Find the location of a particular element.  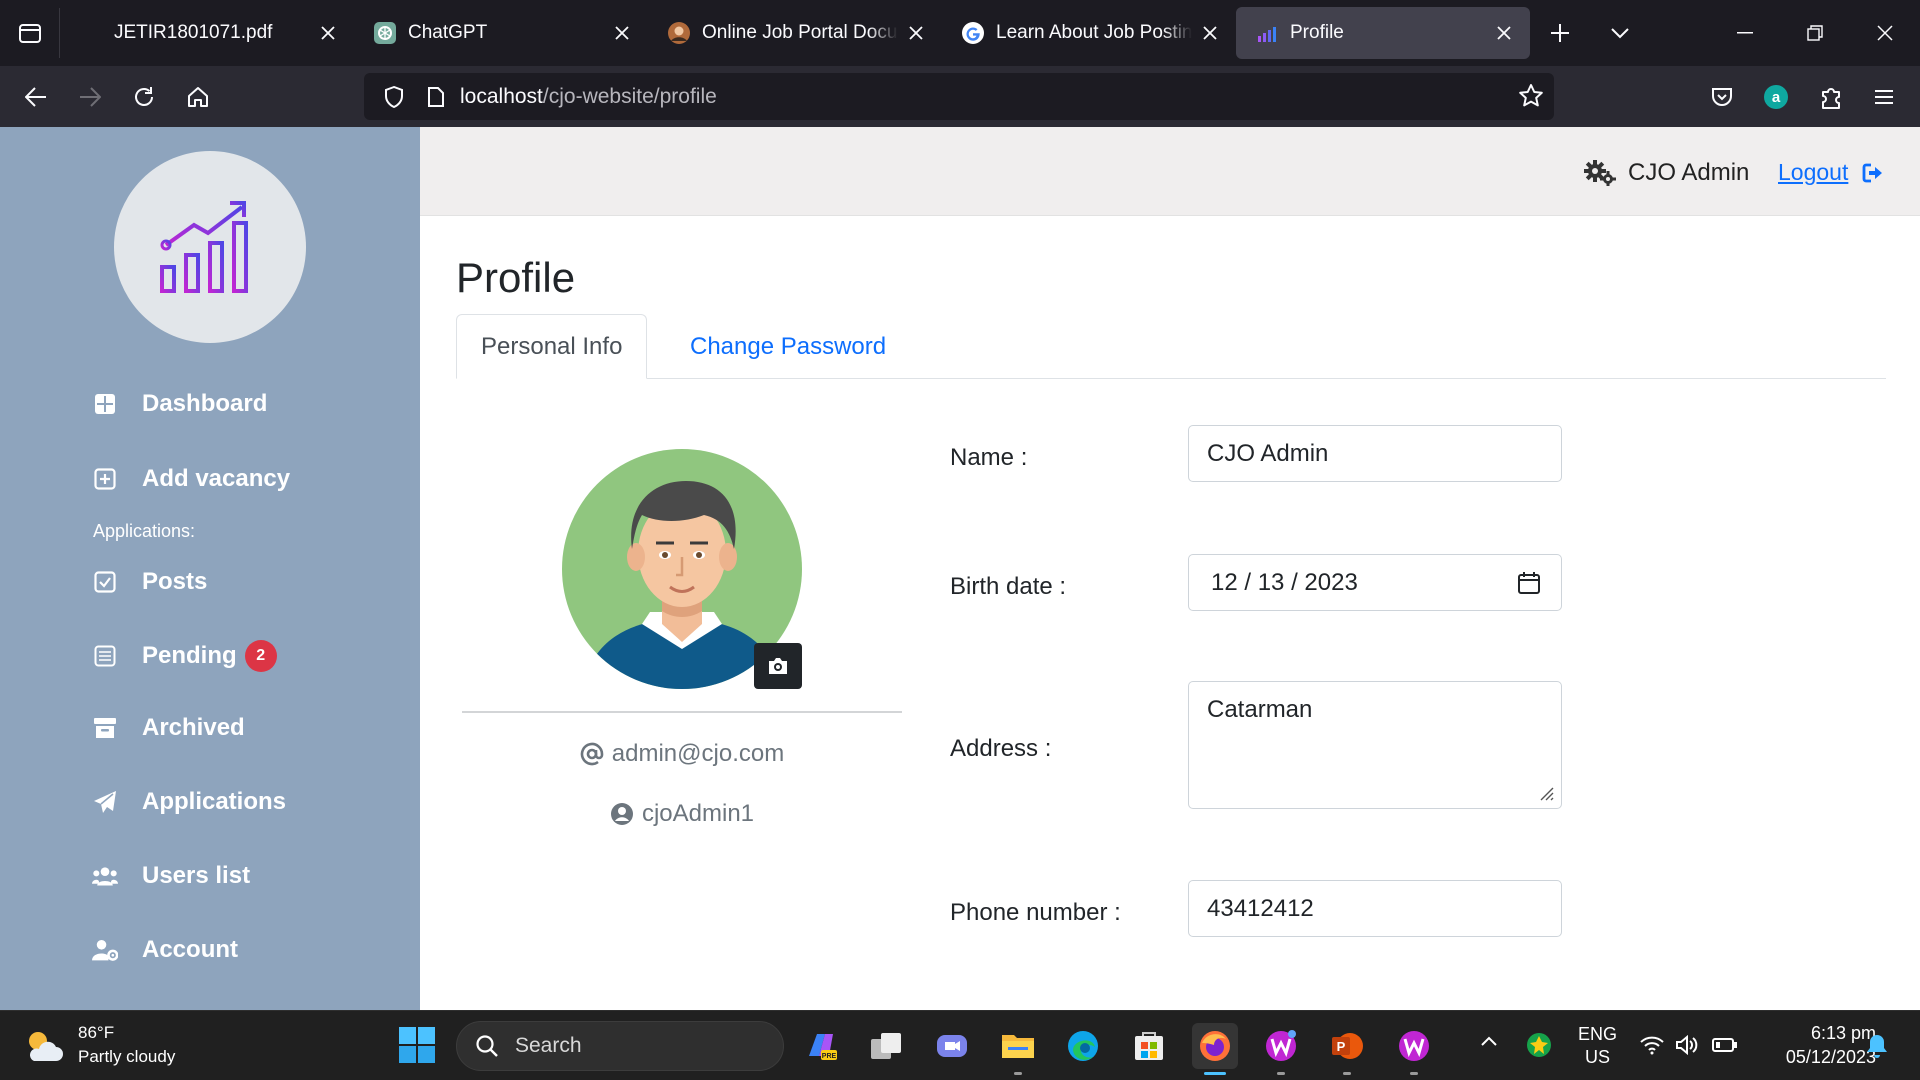

chevron-up-icon is located at coordinates (1489, 1041).